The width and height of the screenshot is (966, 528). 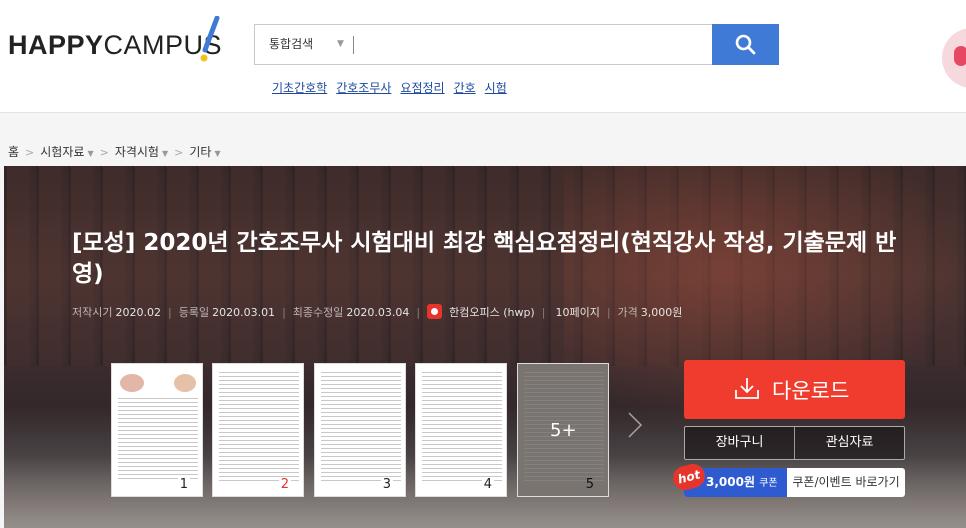 I want to click on preview-thumbnail-more: 5+ 5, so click(x=563, y=430).